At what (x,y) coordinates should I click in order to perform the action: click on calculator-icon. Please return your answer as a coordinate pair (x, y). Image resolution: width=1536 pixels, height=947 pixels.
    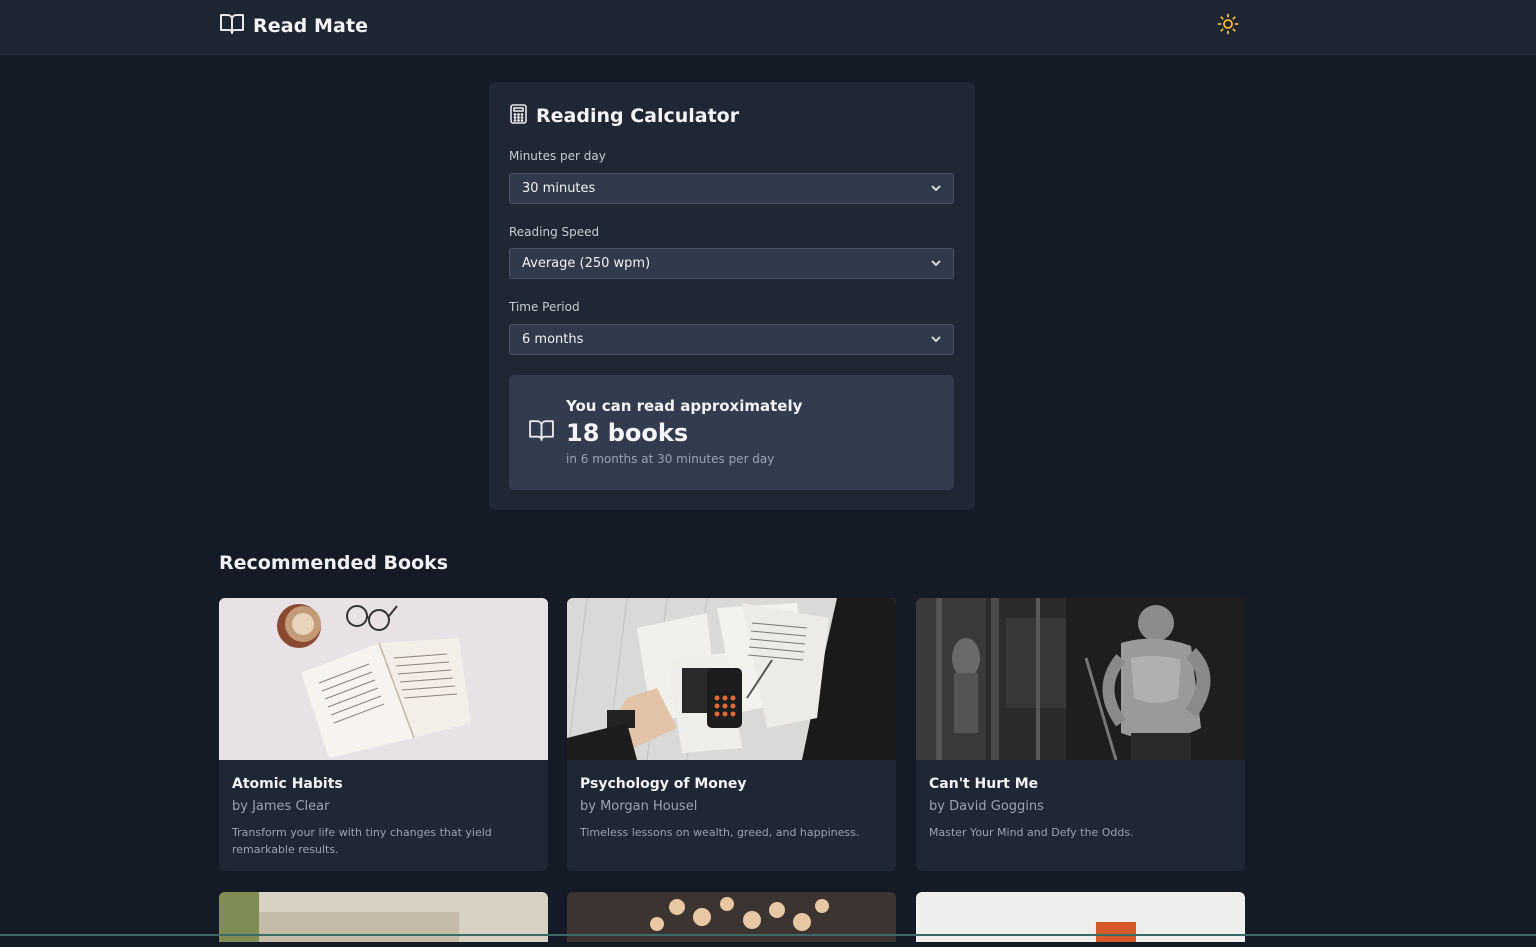
    Looking at the image, I should click on (518, 116).